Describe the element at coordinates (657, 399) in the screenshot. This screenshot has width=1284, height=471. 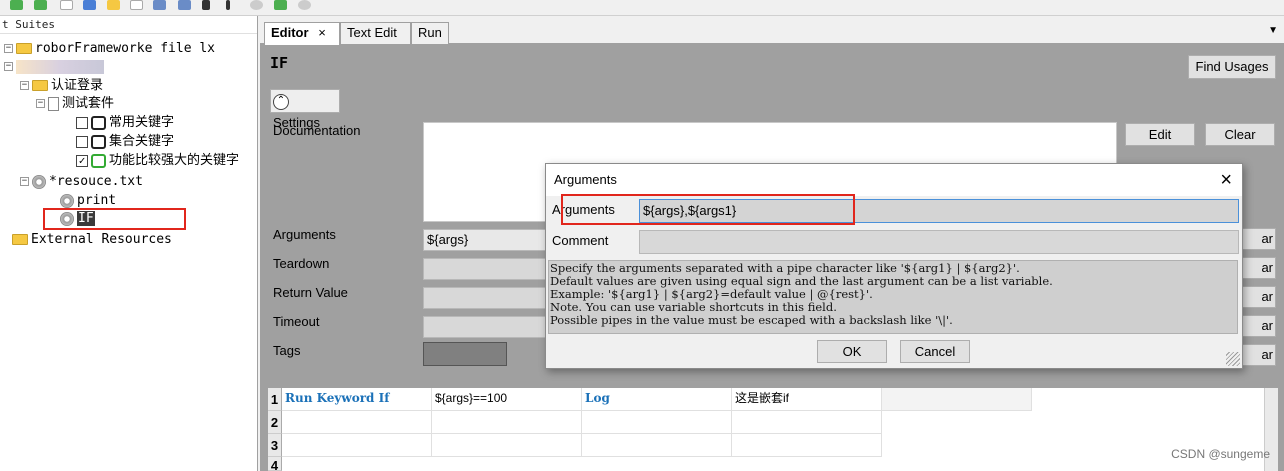
I see `table-cell: Log` at that location.